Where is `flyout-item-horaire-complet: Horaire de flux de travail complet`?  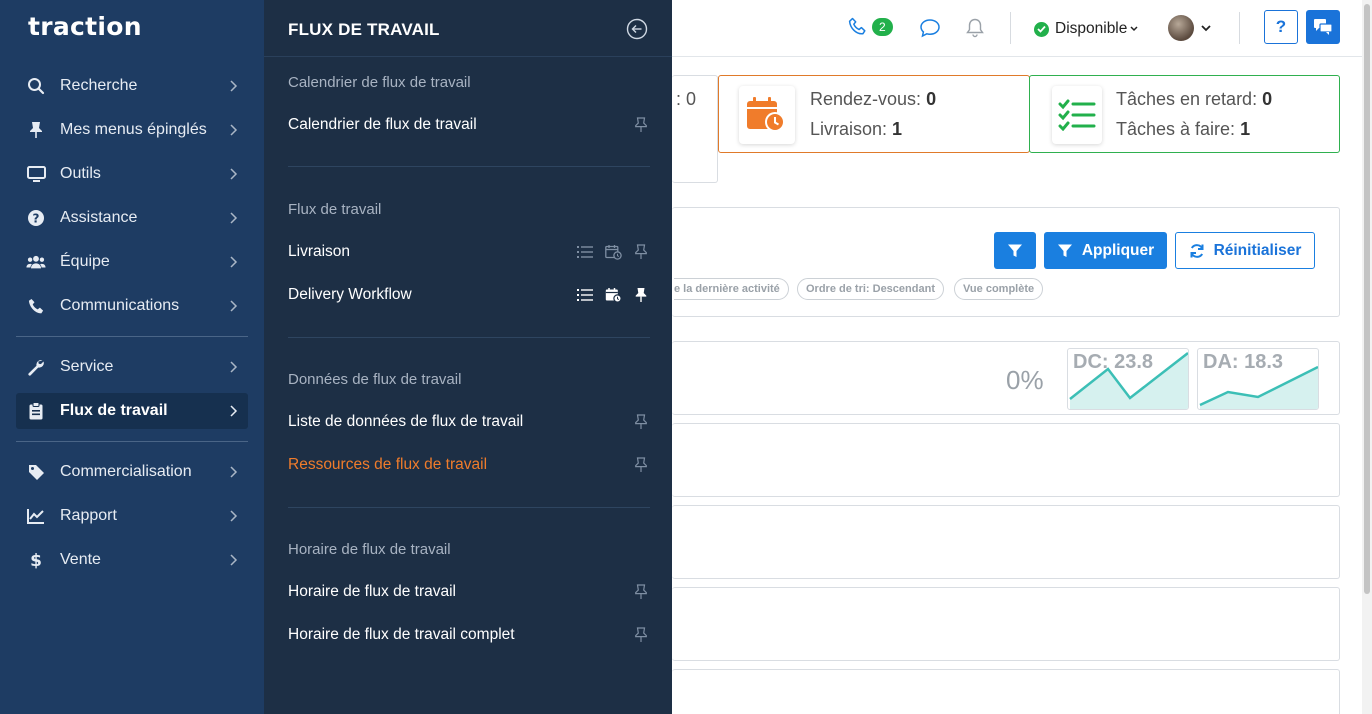 flyout-item-horaire-complet: Horaire de flux de travail complet is located at coordinates (469, 635).